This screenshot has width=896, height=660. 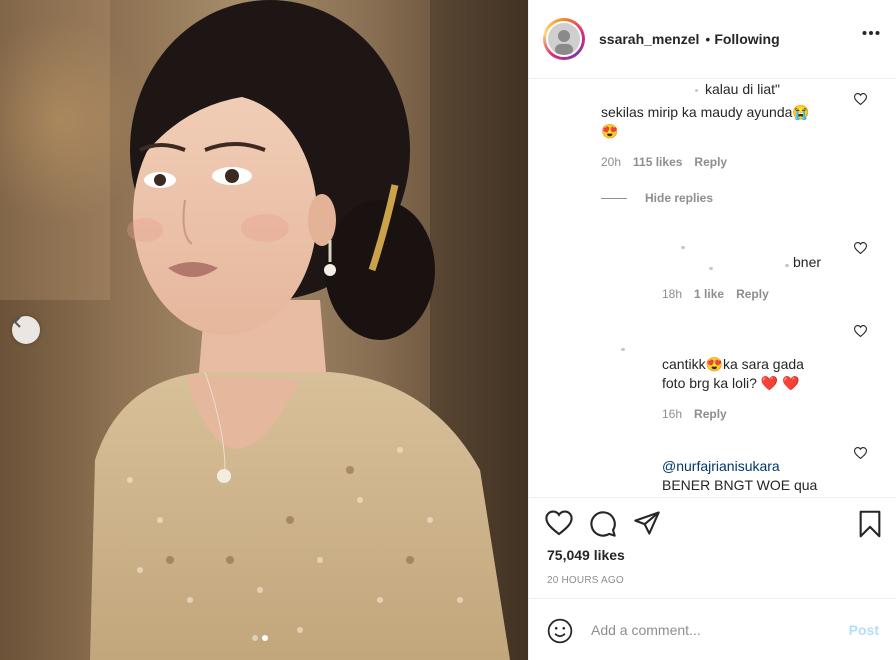 I want to click on reply-text-line: BENER BNGT WOE qua, so click(x=740, y=485).